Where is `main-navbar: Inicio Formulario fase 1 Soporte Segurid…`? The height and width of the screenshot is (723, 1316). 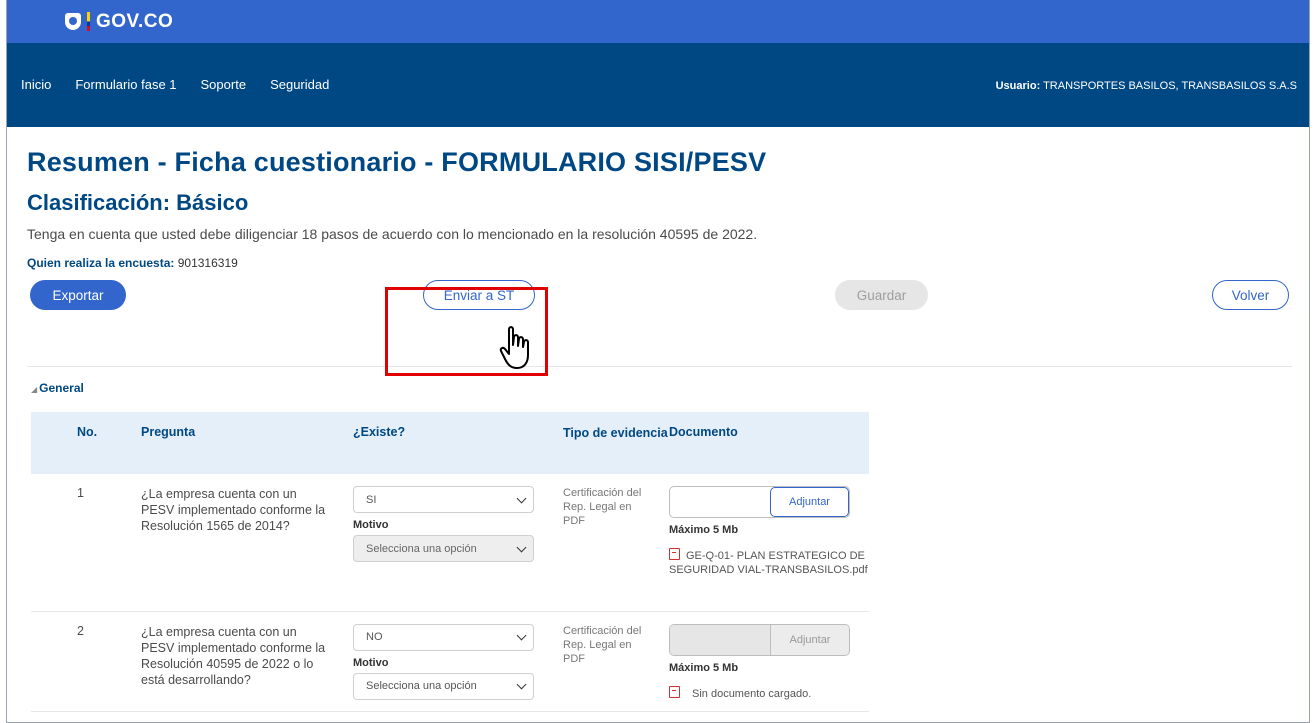
main-navbar: Inicio Formulario fase 1 Soporte Segurid… is located at coordinates (658, 85).